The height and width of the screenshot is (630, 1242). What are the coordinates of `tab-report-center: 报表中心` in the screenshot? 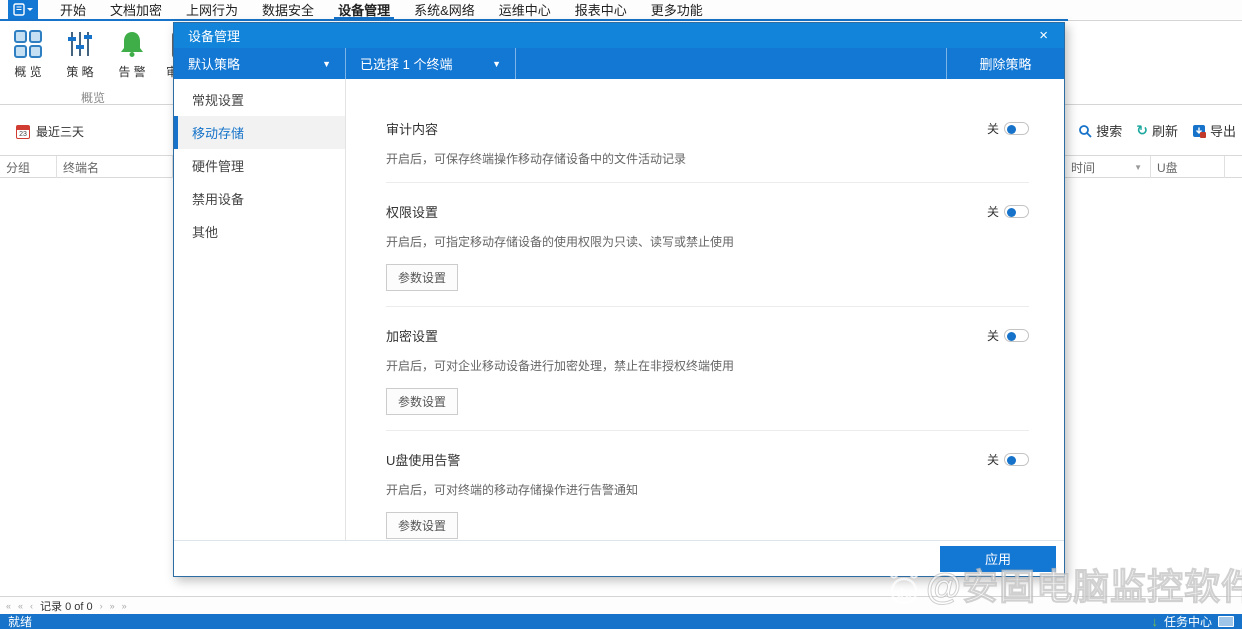 It's located at (601, 9).